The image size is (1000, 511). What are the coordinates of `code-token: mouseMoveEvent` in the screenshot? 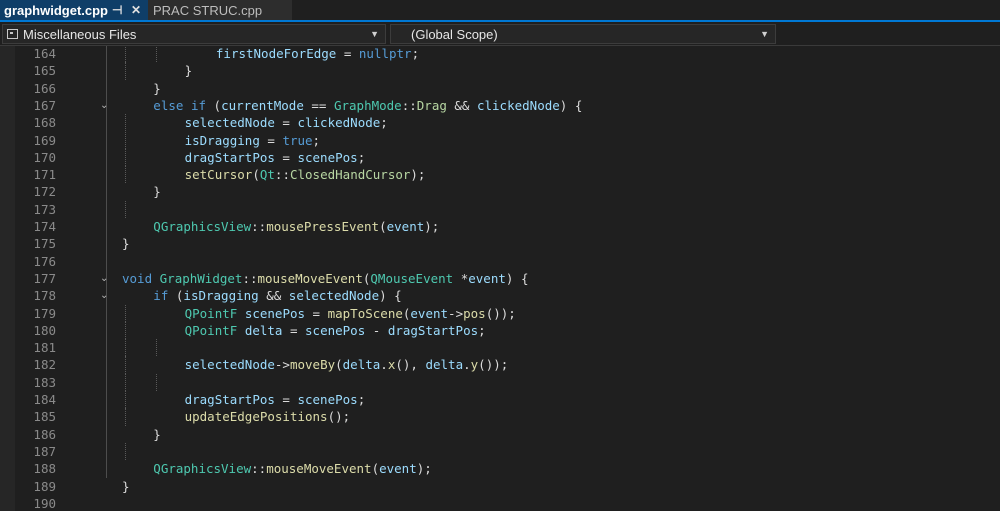 It's located at (319, 469).